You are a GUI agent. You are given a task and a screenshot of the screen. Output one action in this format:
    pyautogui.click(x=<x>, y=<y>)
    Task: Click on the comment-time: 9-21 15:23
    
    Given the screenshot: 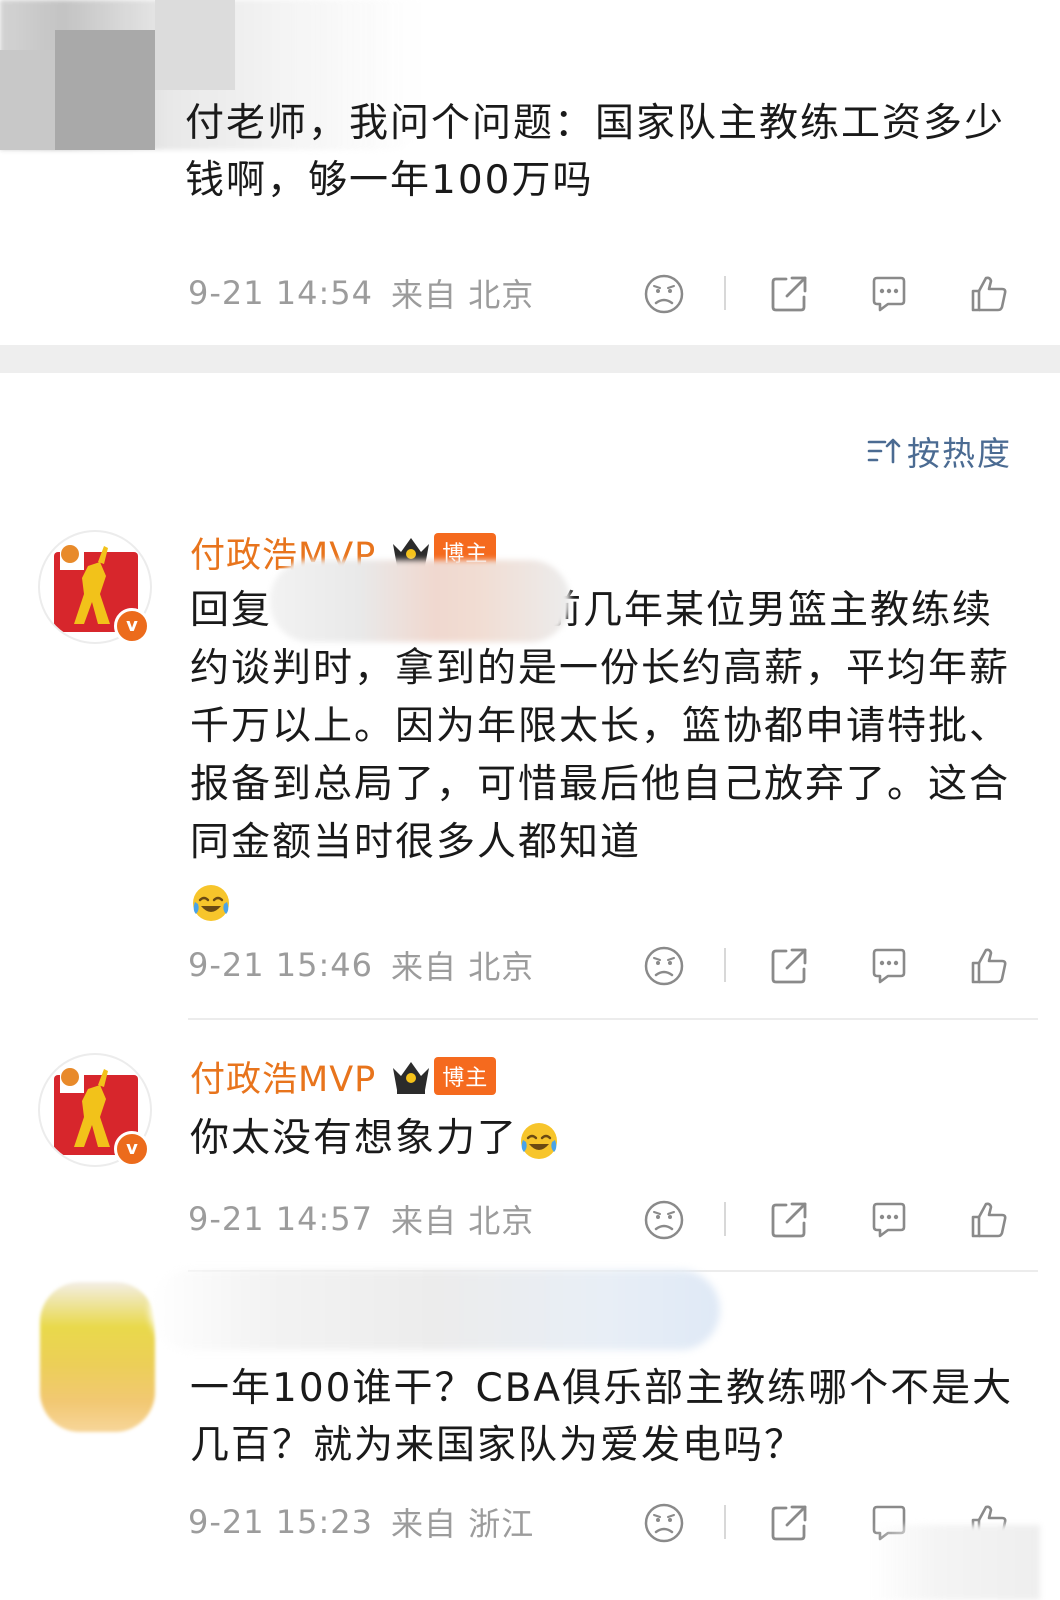 What is the action you would take?
    pyautogui.click(x=281, y=1522)
    